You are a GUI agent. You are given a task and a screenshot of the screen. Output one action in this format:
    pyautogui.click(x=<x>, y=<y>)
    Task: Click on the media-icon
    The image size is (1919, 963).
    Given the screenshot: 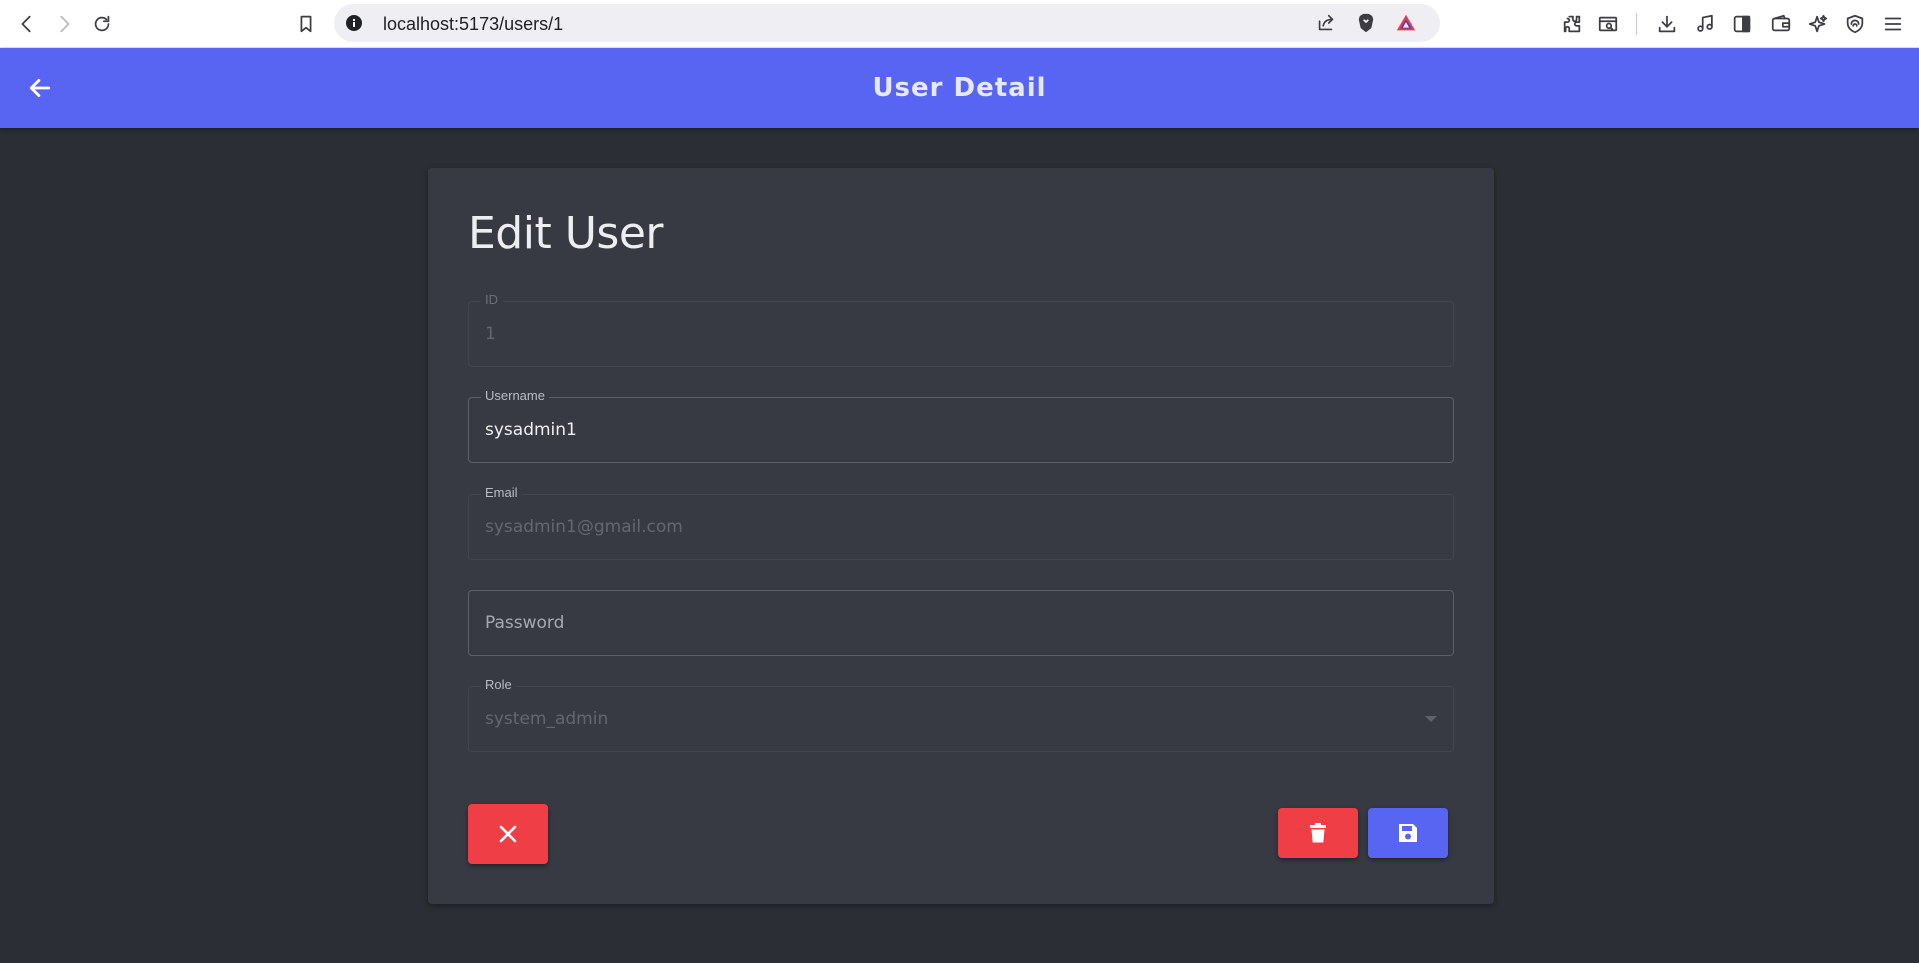 What is the action you would take?
    pyautogui.click(x=1705, y=24)
    